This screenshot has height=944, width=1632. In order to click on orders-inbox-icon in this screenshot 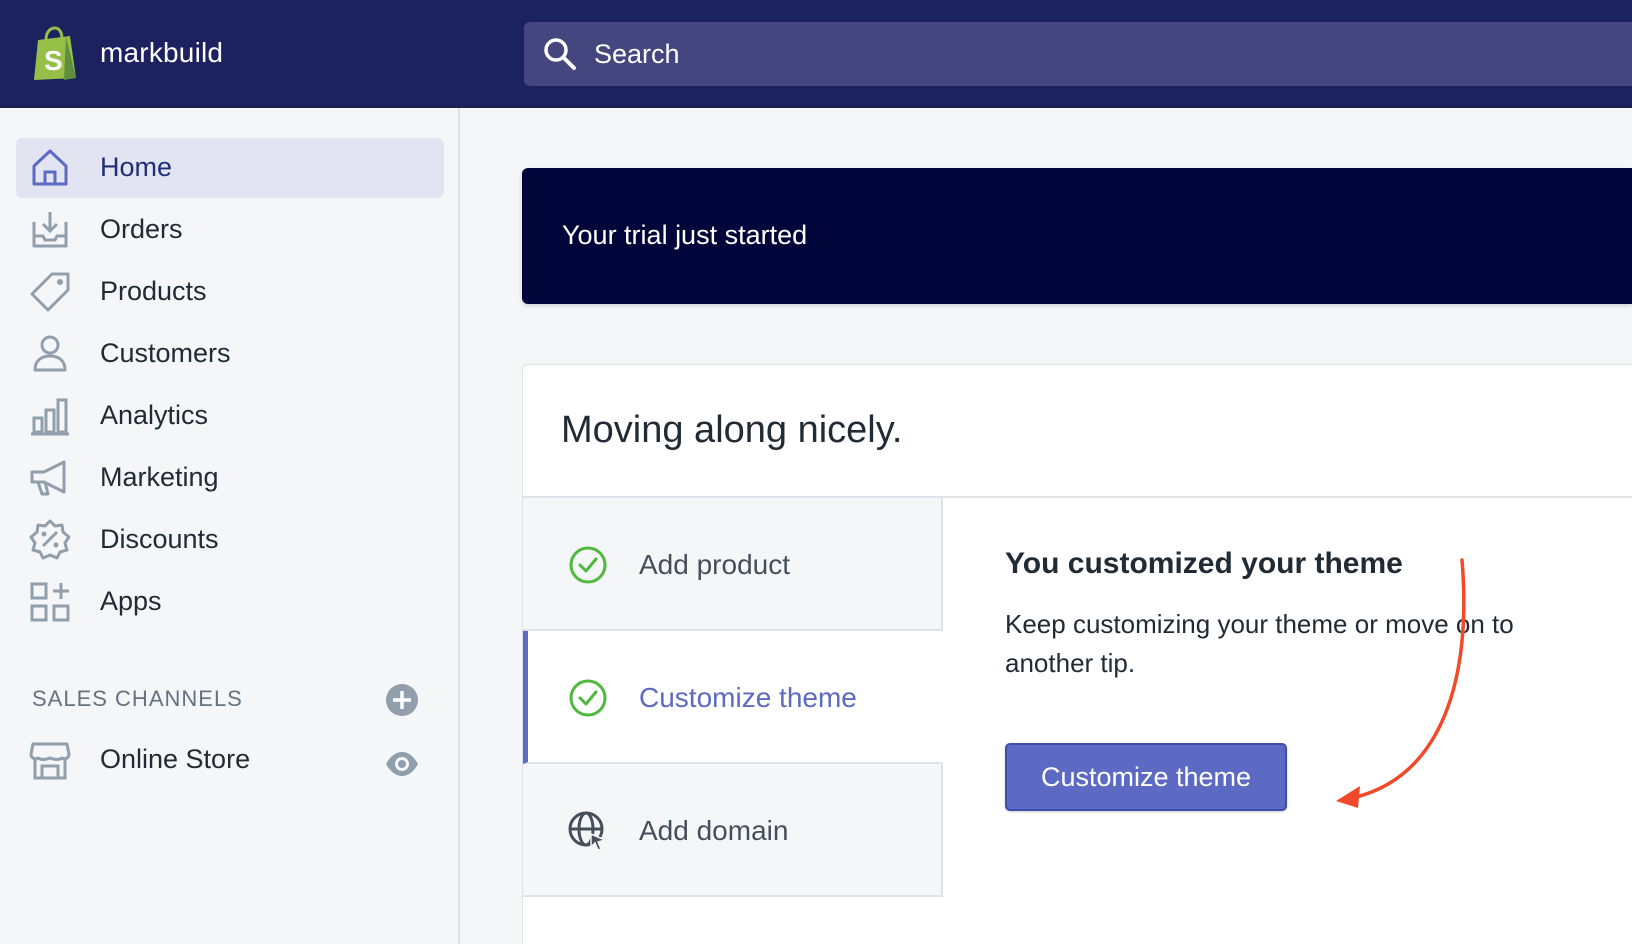, I will do `click(50, 230)`.